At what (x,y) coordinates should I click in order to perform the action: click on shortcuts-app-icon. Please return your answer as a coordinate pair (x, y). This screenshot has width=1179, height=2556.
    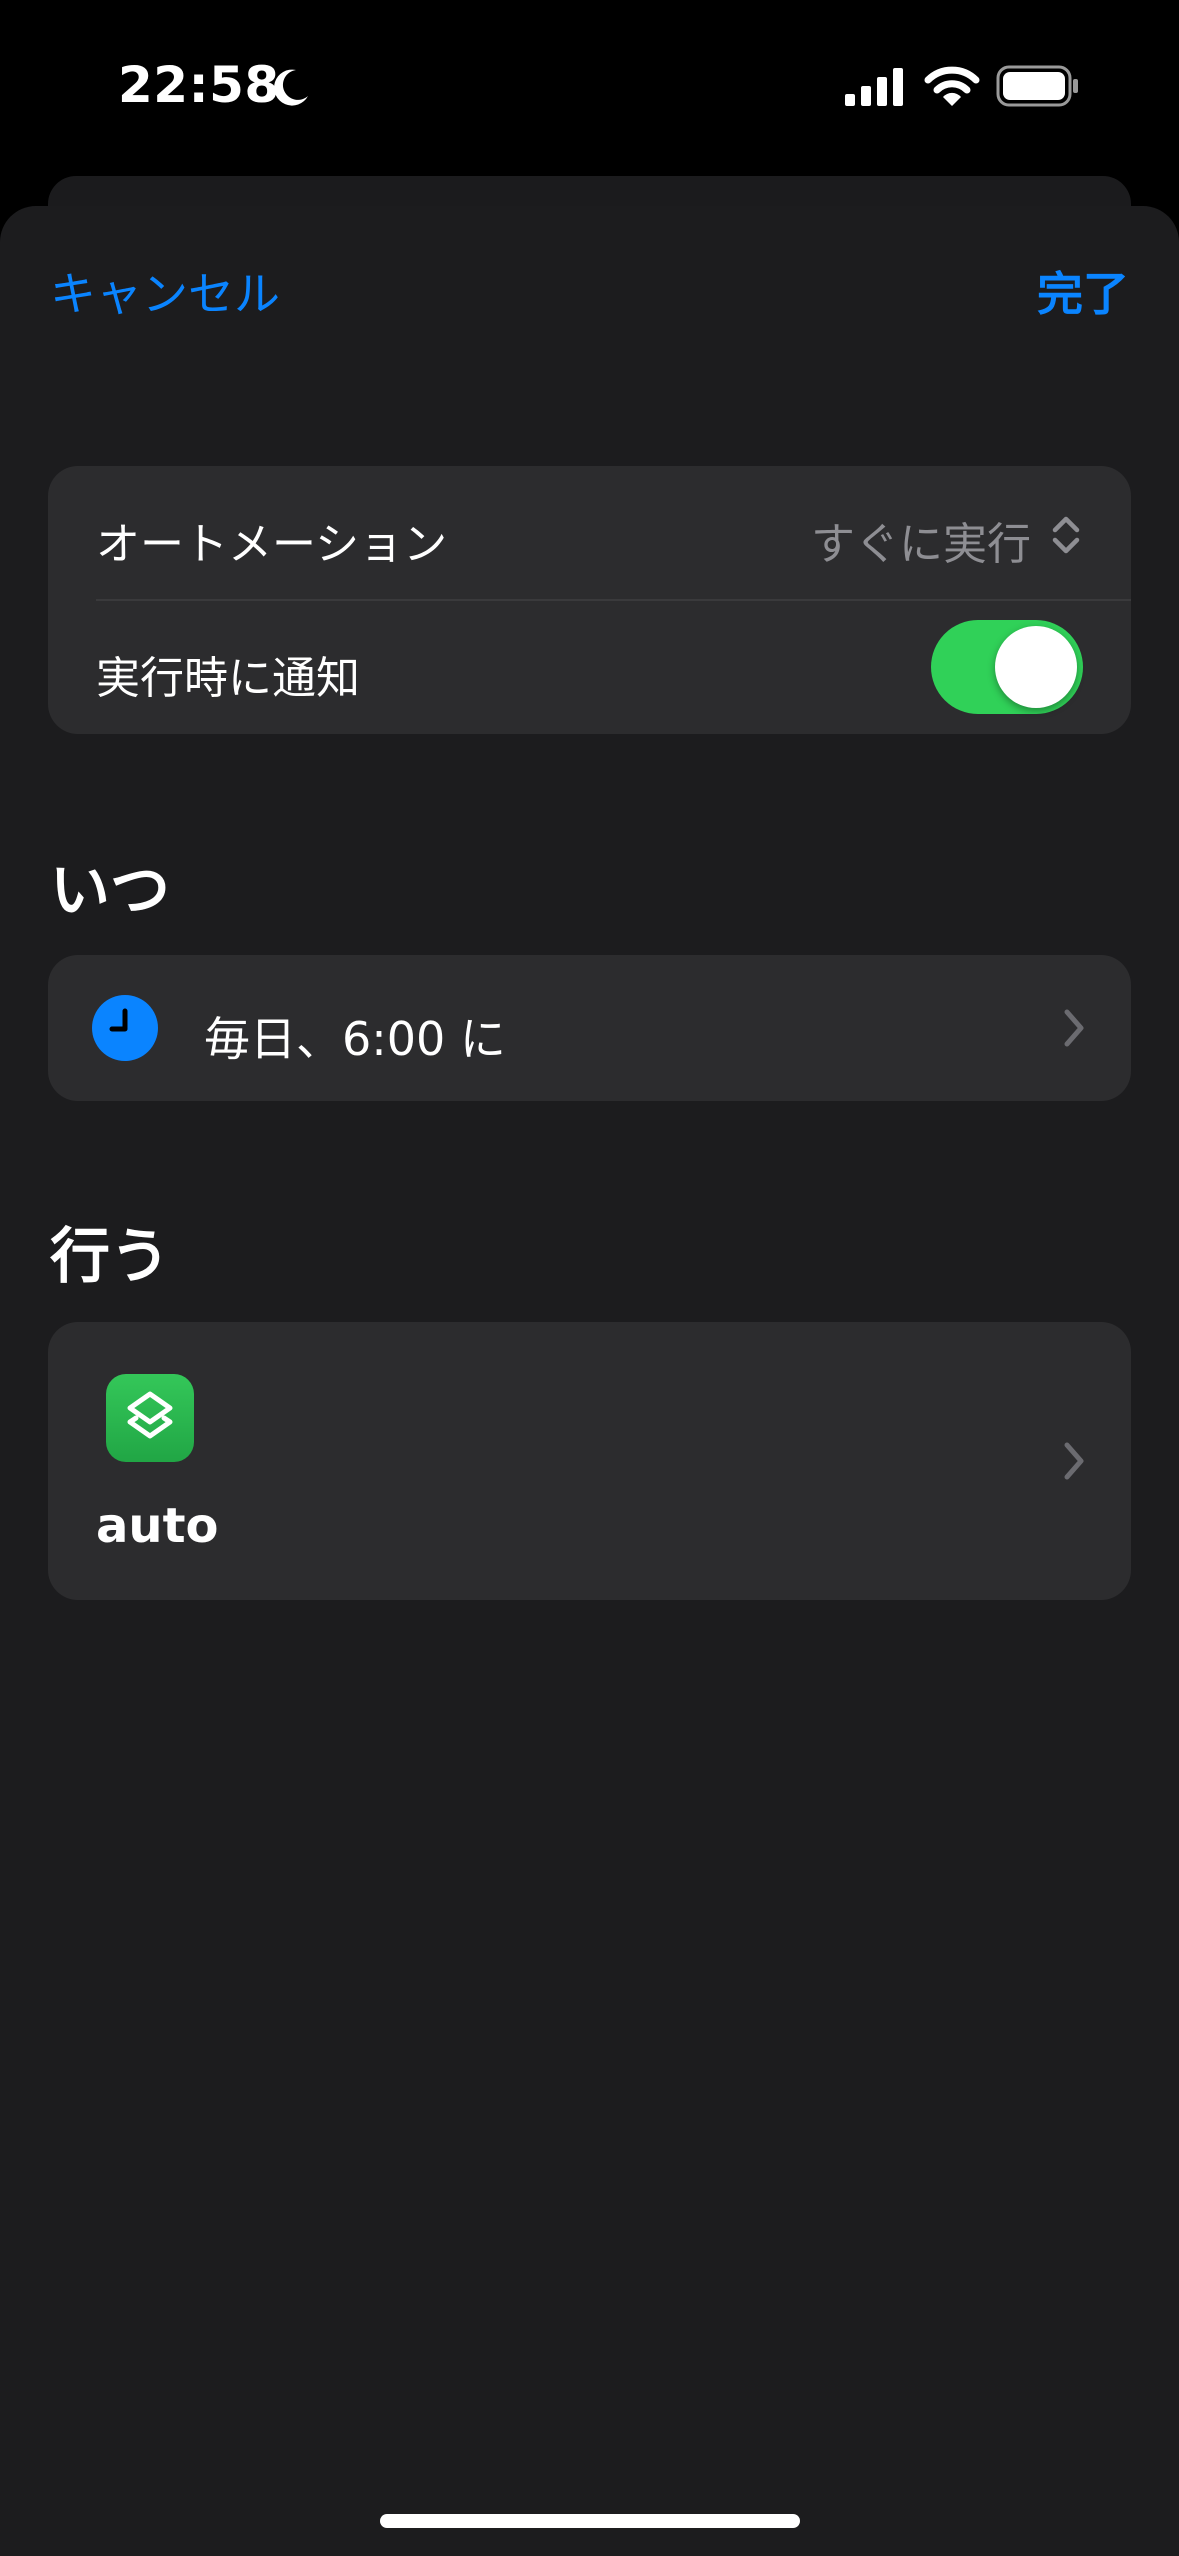
    Looking at the image, I should click on (150, 1418).